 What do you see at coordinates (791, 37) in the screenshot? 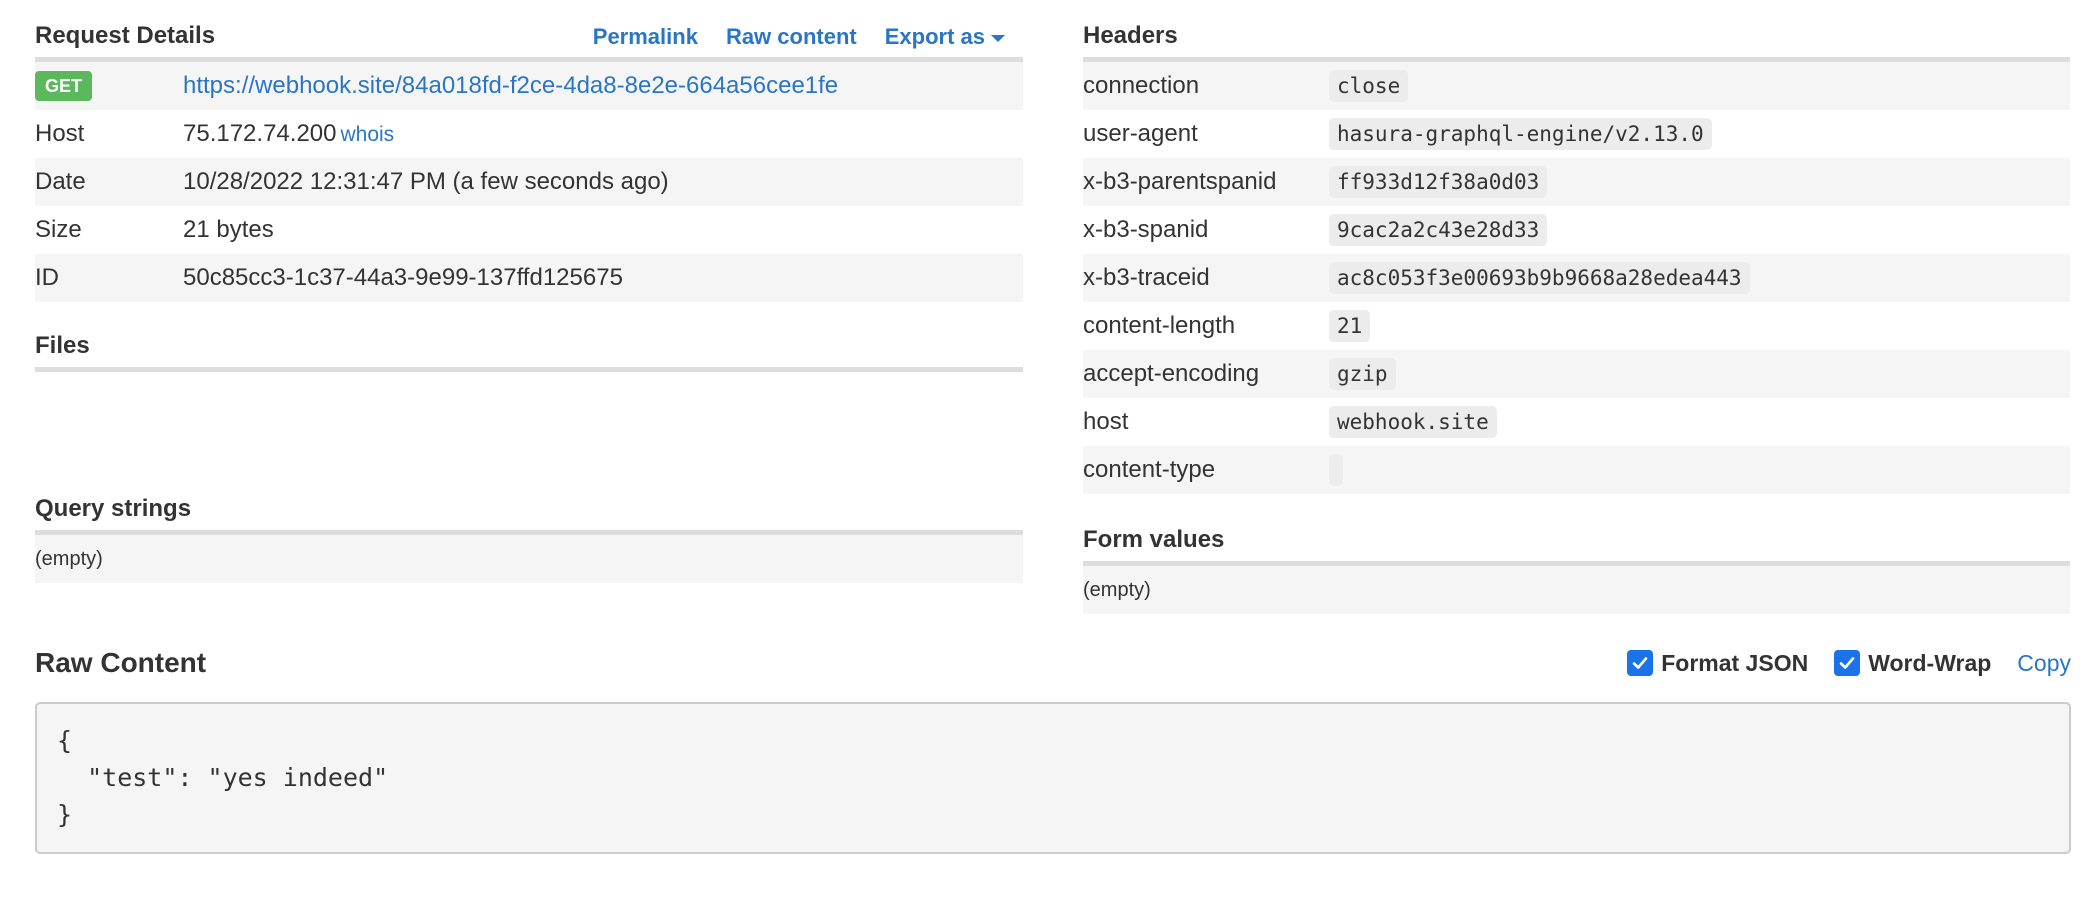
I see `raw-content-link: Raw content` at bounding box center [791, 37].